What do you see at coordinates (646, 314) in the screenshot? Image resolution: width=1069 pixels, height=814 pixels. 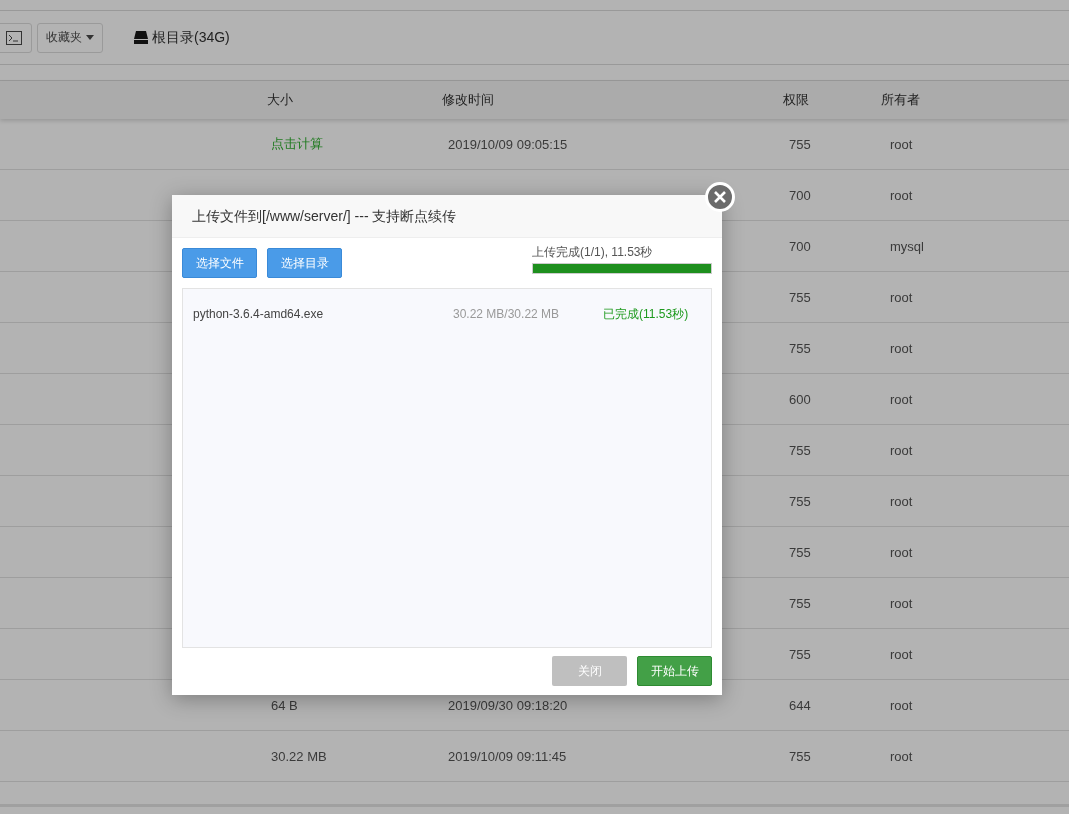 I see `file-status: 已完成(11.53秒)` at bounding box center [646, 314].